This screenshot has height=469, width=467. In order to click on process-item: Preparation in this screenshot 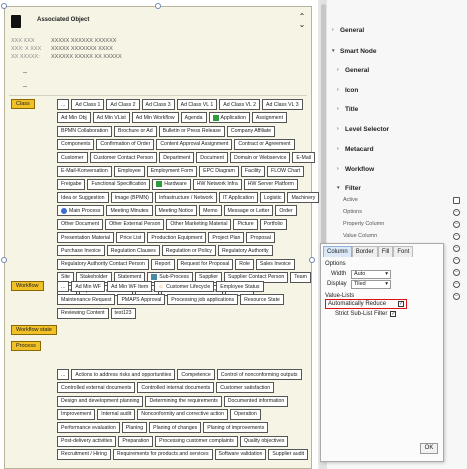, I will do `click(136, 441)`.